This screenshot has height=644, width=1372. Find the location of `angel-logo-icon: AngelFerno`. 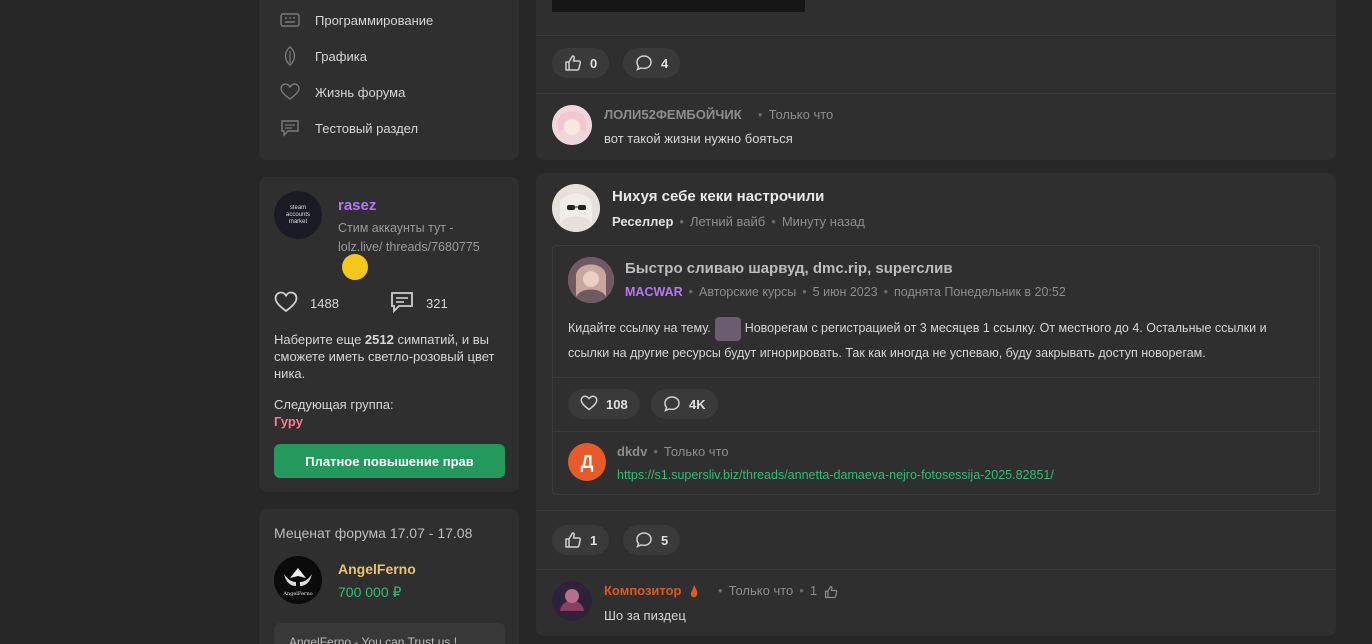

angel-logo-icon: AngelFerno is located at coordinates (298, 580).